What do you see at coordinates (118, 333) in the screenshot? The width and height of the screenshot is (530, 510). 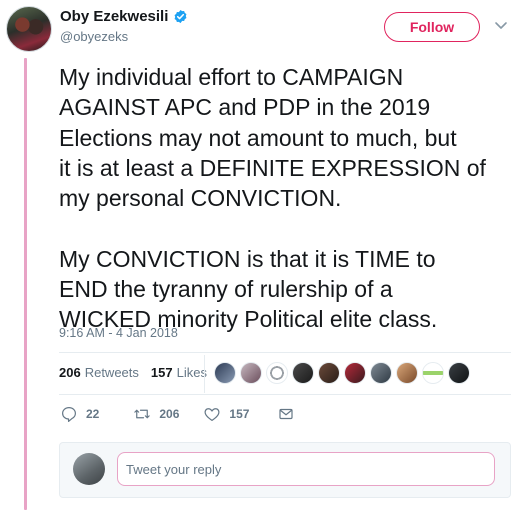 I see `tweet-timestamp: 9:16 AM - 4 Jan 2018` at bounding box center [118, 333].